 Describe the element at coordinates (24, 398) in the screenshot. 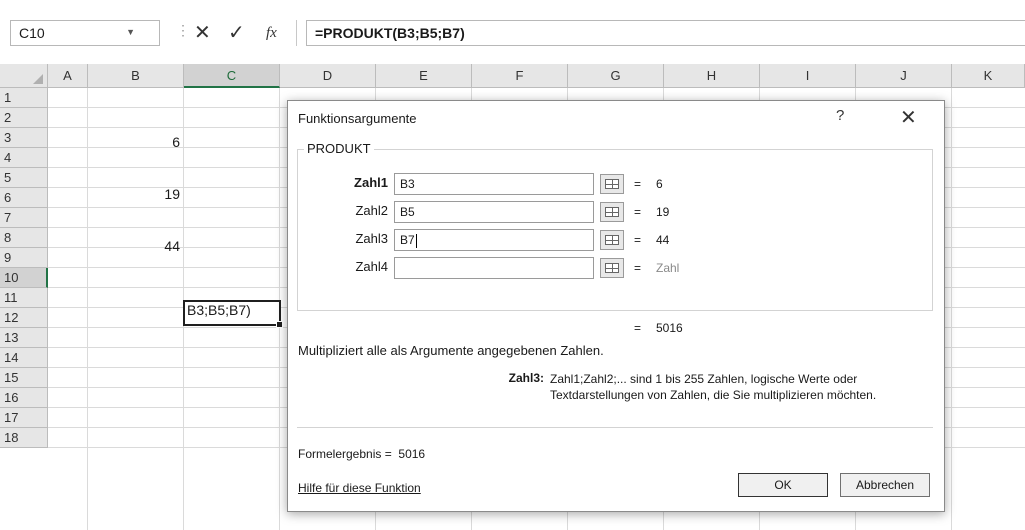

I see `row-header-16: 16` at that location.